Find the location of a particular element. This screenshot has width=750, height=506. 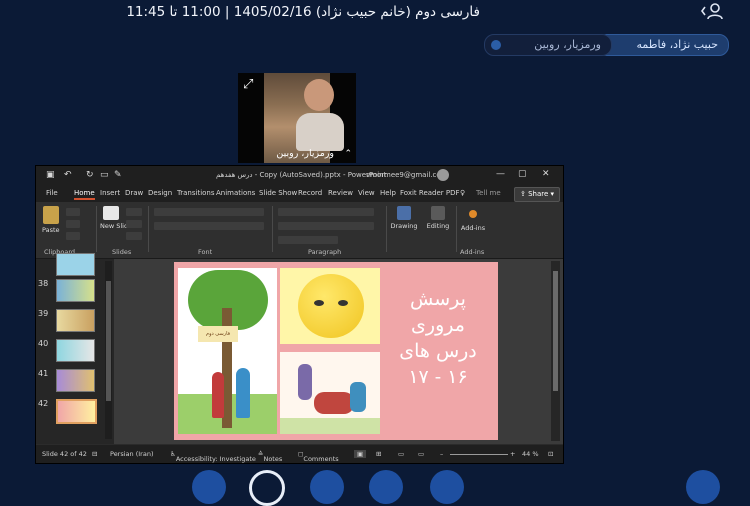

zoom-in-icon: + is located at coordinates (513, 454).